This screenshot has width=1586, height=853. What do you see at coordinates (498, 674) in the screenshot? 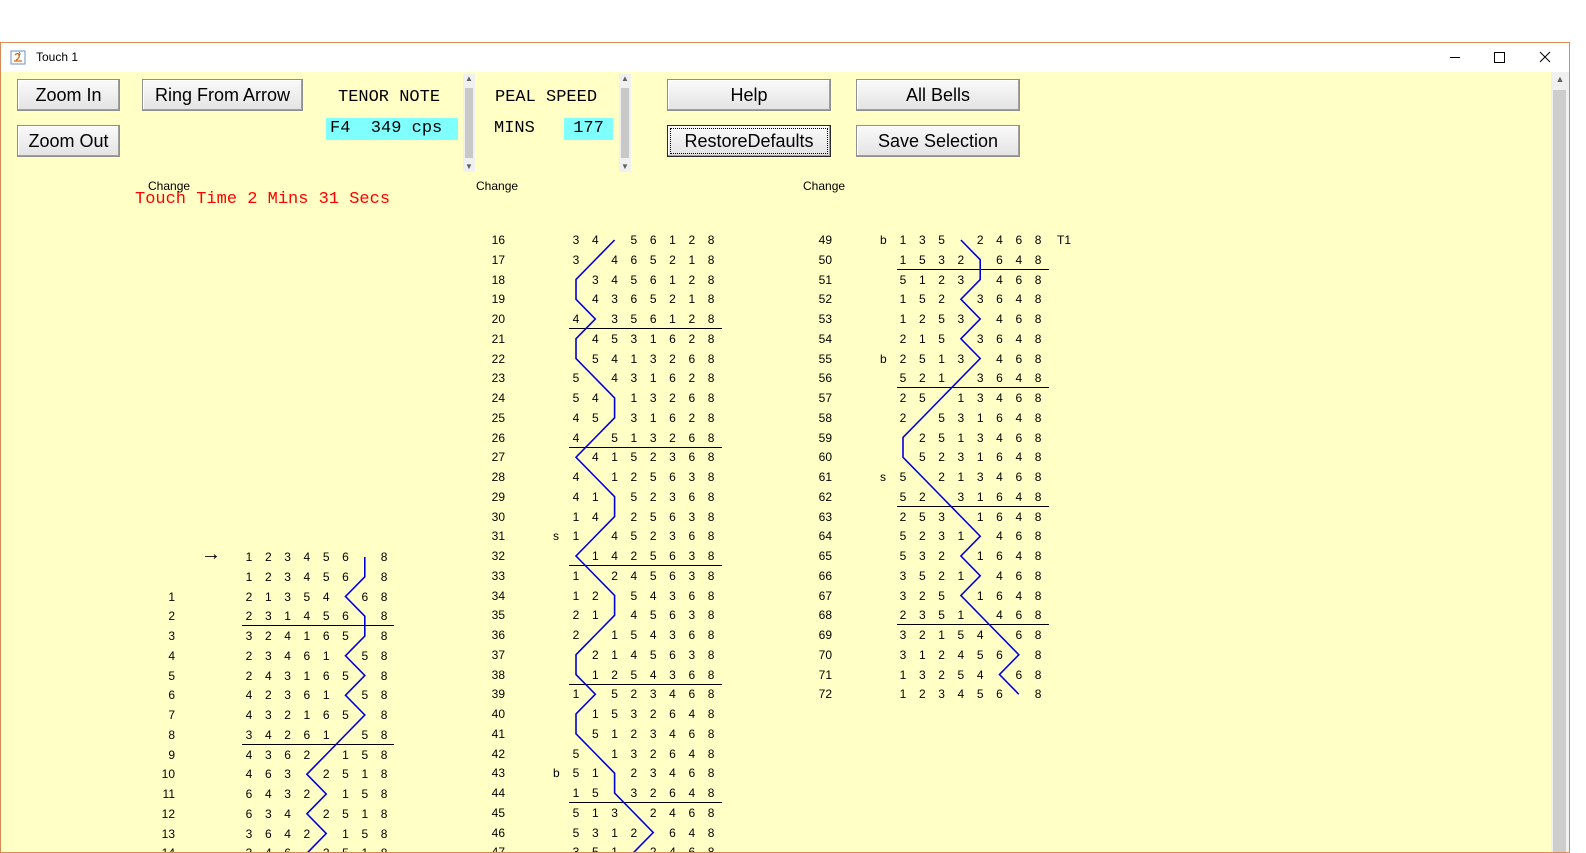
I see `change-number: 38` at bounding box center [498, 674].